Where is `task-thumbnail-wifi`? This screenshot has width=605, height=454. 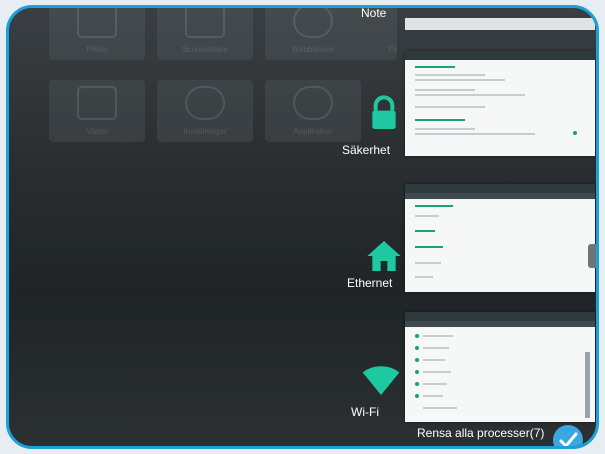 task-thumbnail-wifi is located at coordinates (500, 367).